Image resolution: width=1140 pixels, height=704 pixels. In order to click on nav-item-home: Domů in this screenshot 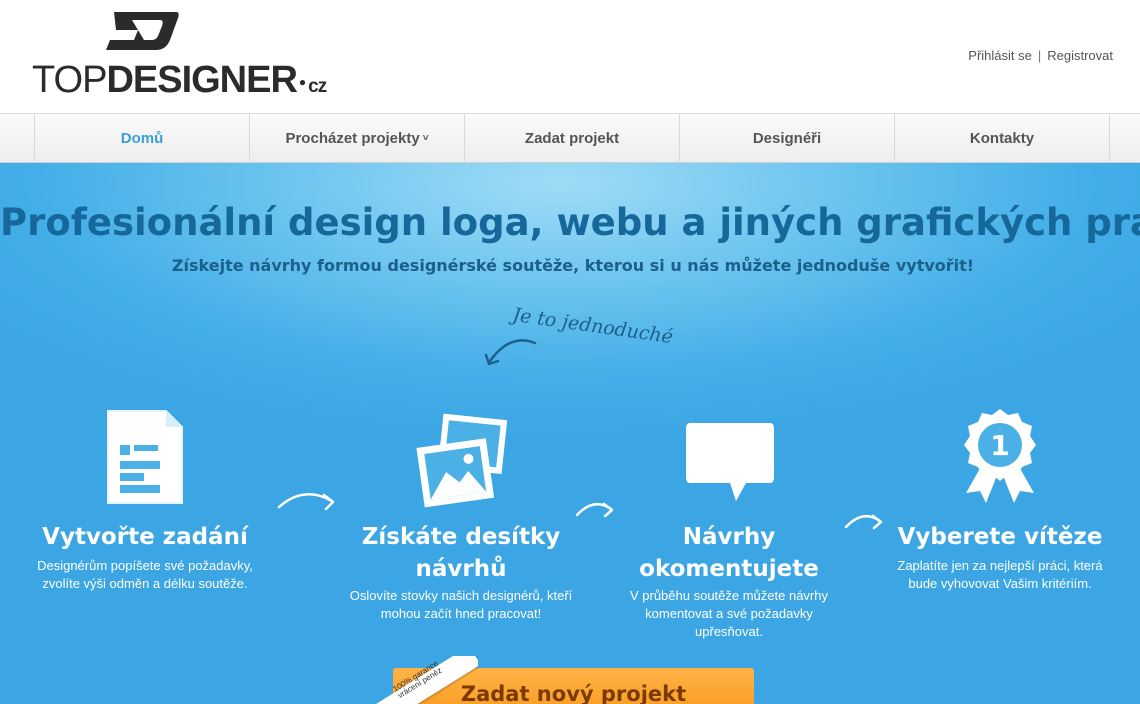, I will do `click(141, 138)`.